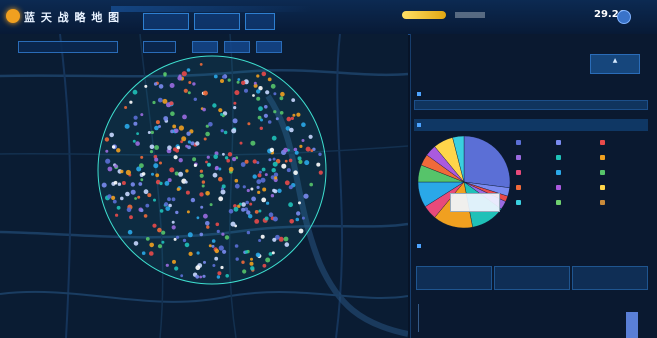 This screenshot has width=657, height=338. Describe the element at coordinates (159, 47) in the screenshot. I see `type-select` at that location.